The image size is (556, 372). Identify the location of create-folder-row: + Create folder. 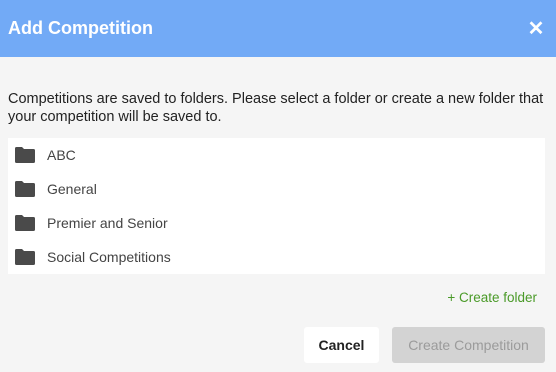
(278, 297).